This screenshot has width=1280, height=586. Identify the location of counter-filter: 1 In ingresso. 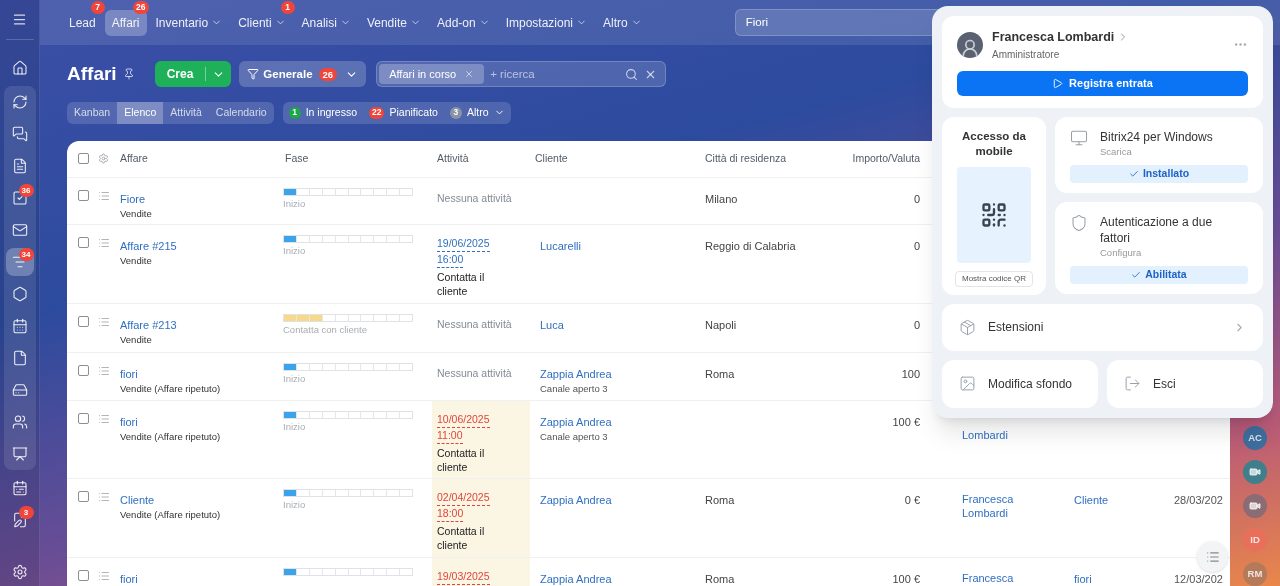
(322, 112).